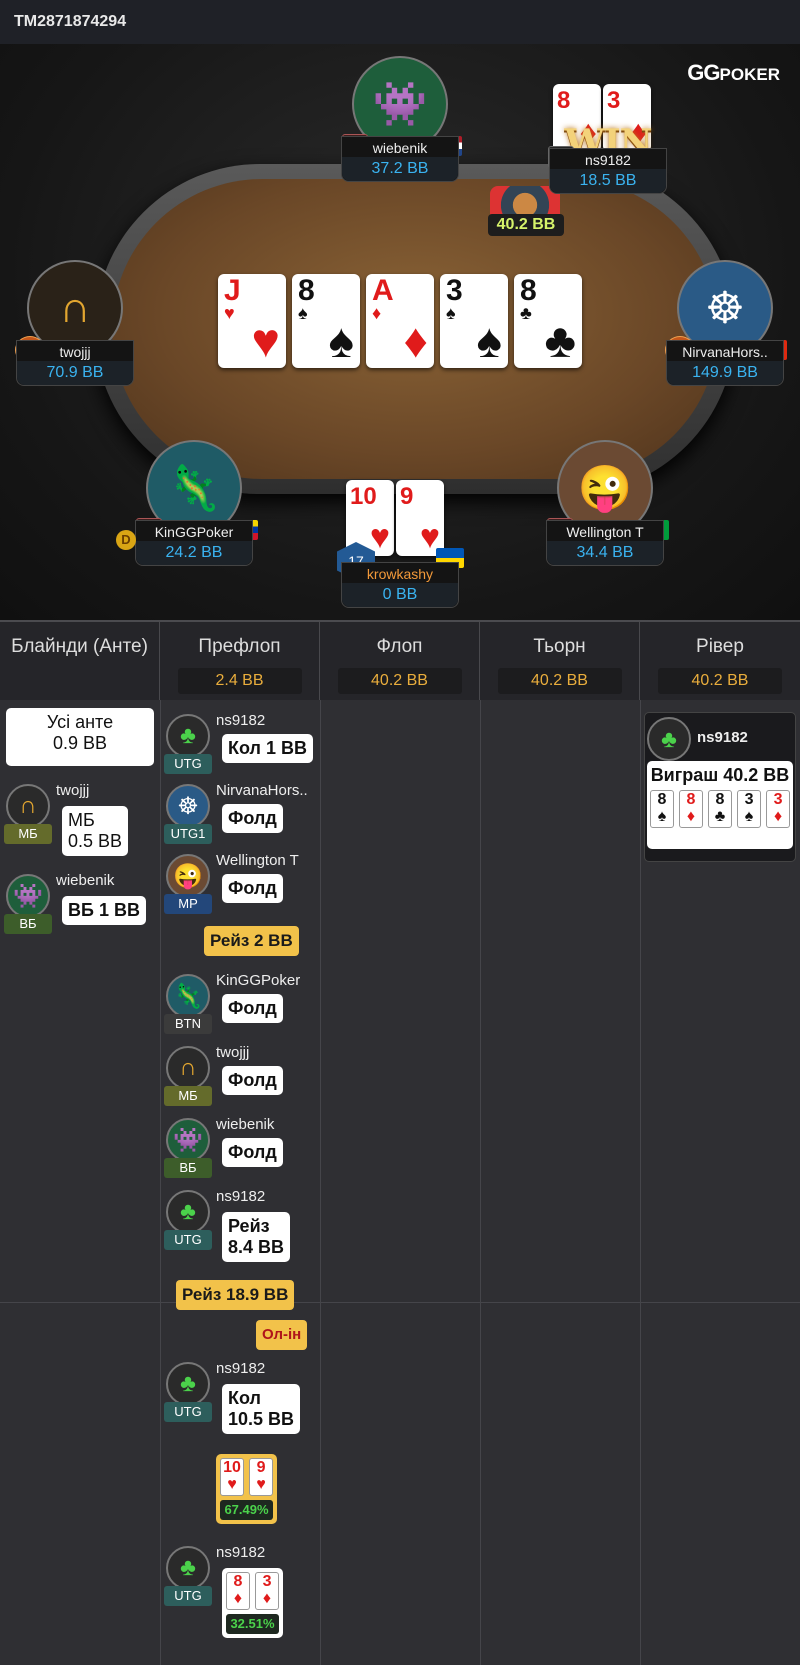 This screenshot has width=800, height=1665. Describe the element at coordinates (80, 662) in the screenshot. I see `col-blinds: Блайнди (Анте)` at that location.